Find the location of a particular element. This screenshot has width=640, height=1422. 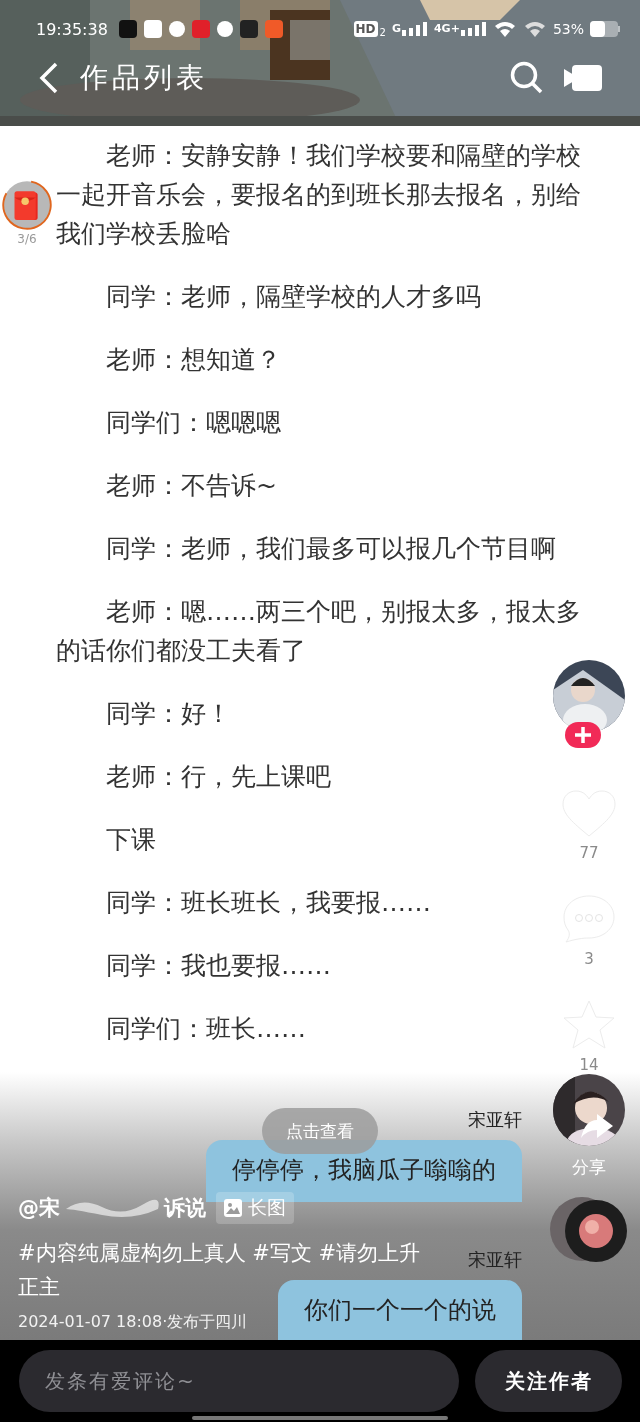

battery-percent: 53% is located at coordinates (568, 29).